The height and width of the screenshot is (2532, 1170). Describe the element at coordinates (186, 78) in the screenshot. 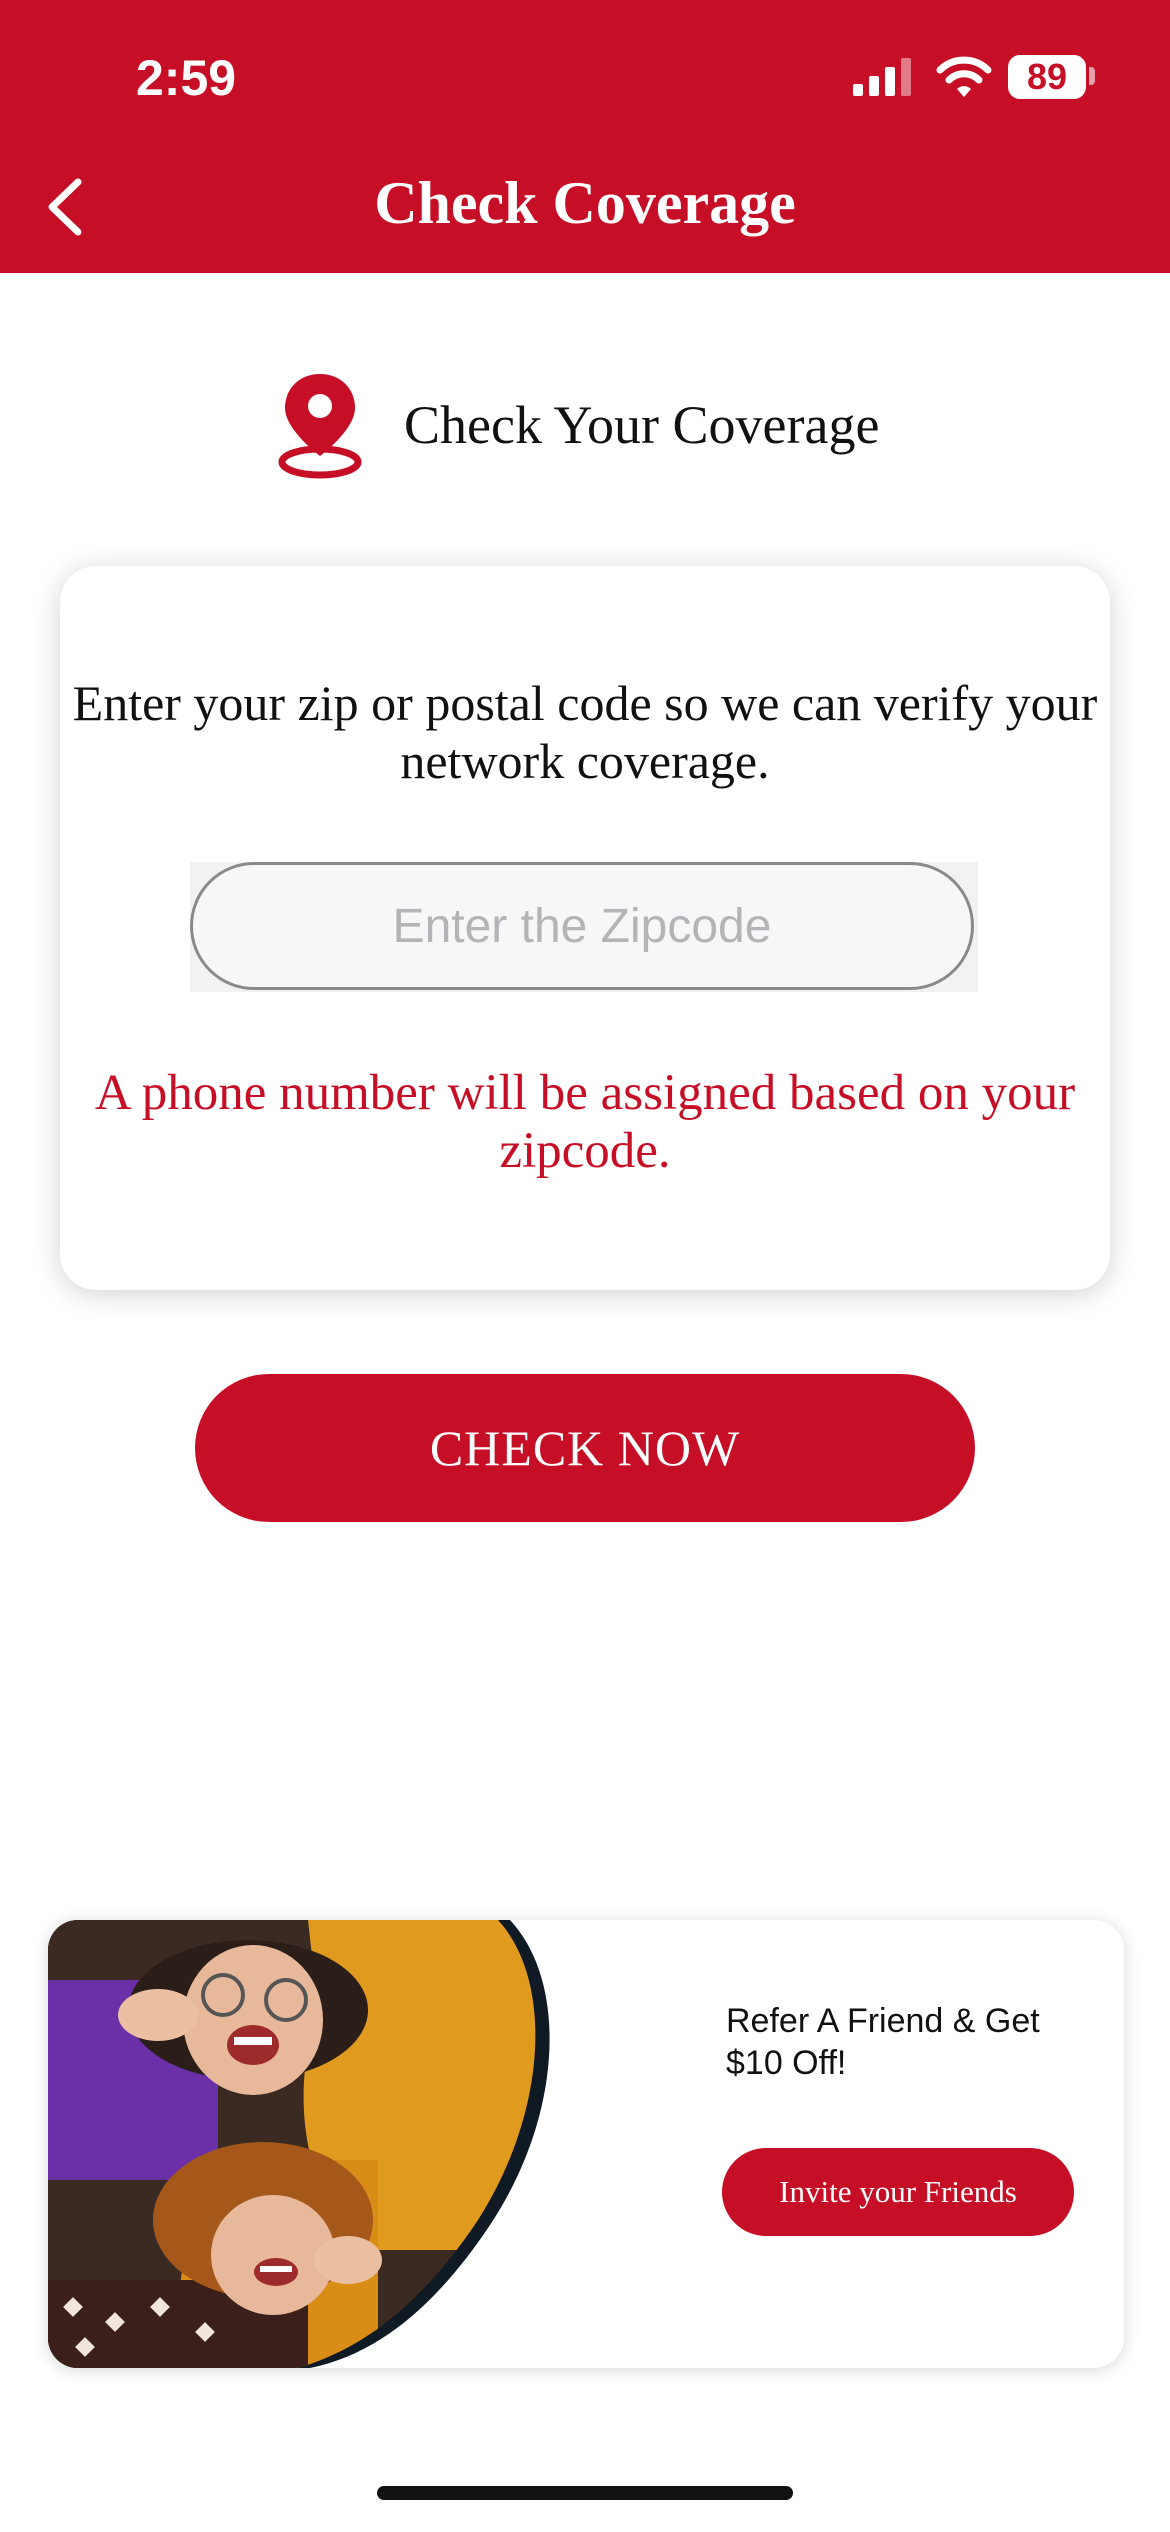

I see `status-time: 2:59` at that location.